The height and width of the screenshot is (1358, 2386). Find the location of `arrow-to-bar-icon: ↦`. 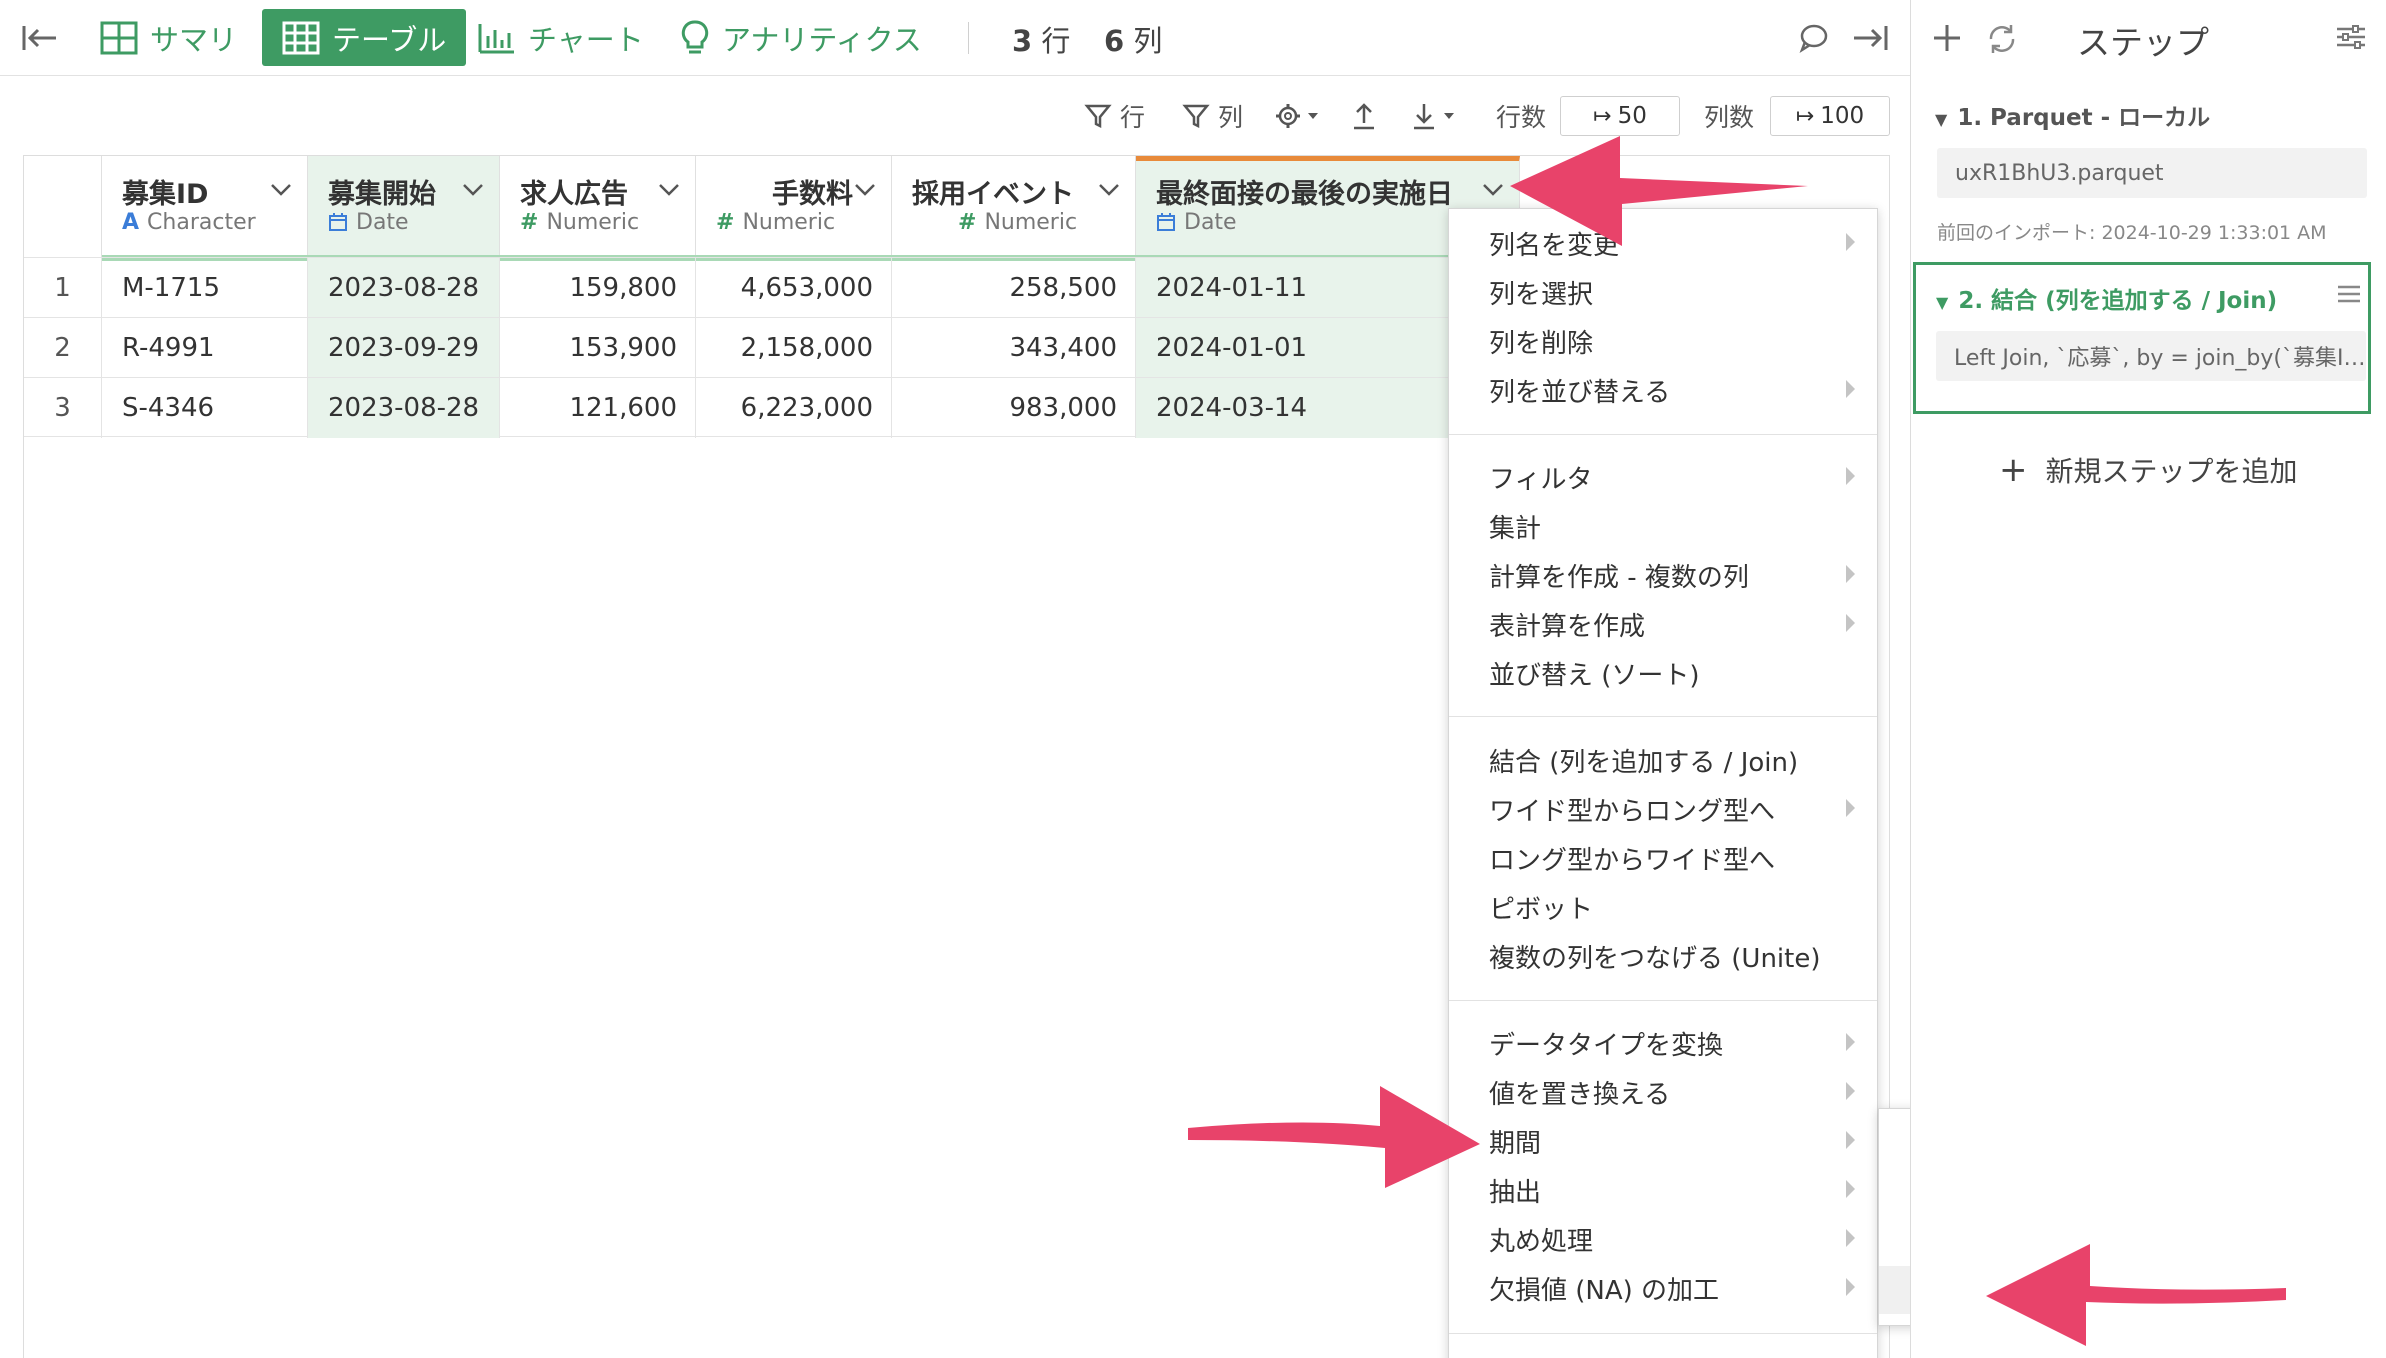

arrow-to-bar-icon: ↦ is located at coordinates (1602, 116).